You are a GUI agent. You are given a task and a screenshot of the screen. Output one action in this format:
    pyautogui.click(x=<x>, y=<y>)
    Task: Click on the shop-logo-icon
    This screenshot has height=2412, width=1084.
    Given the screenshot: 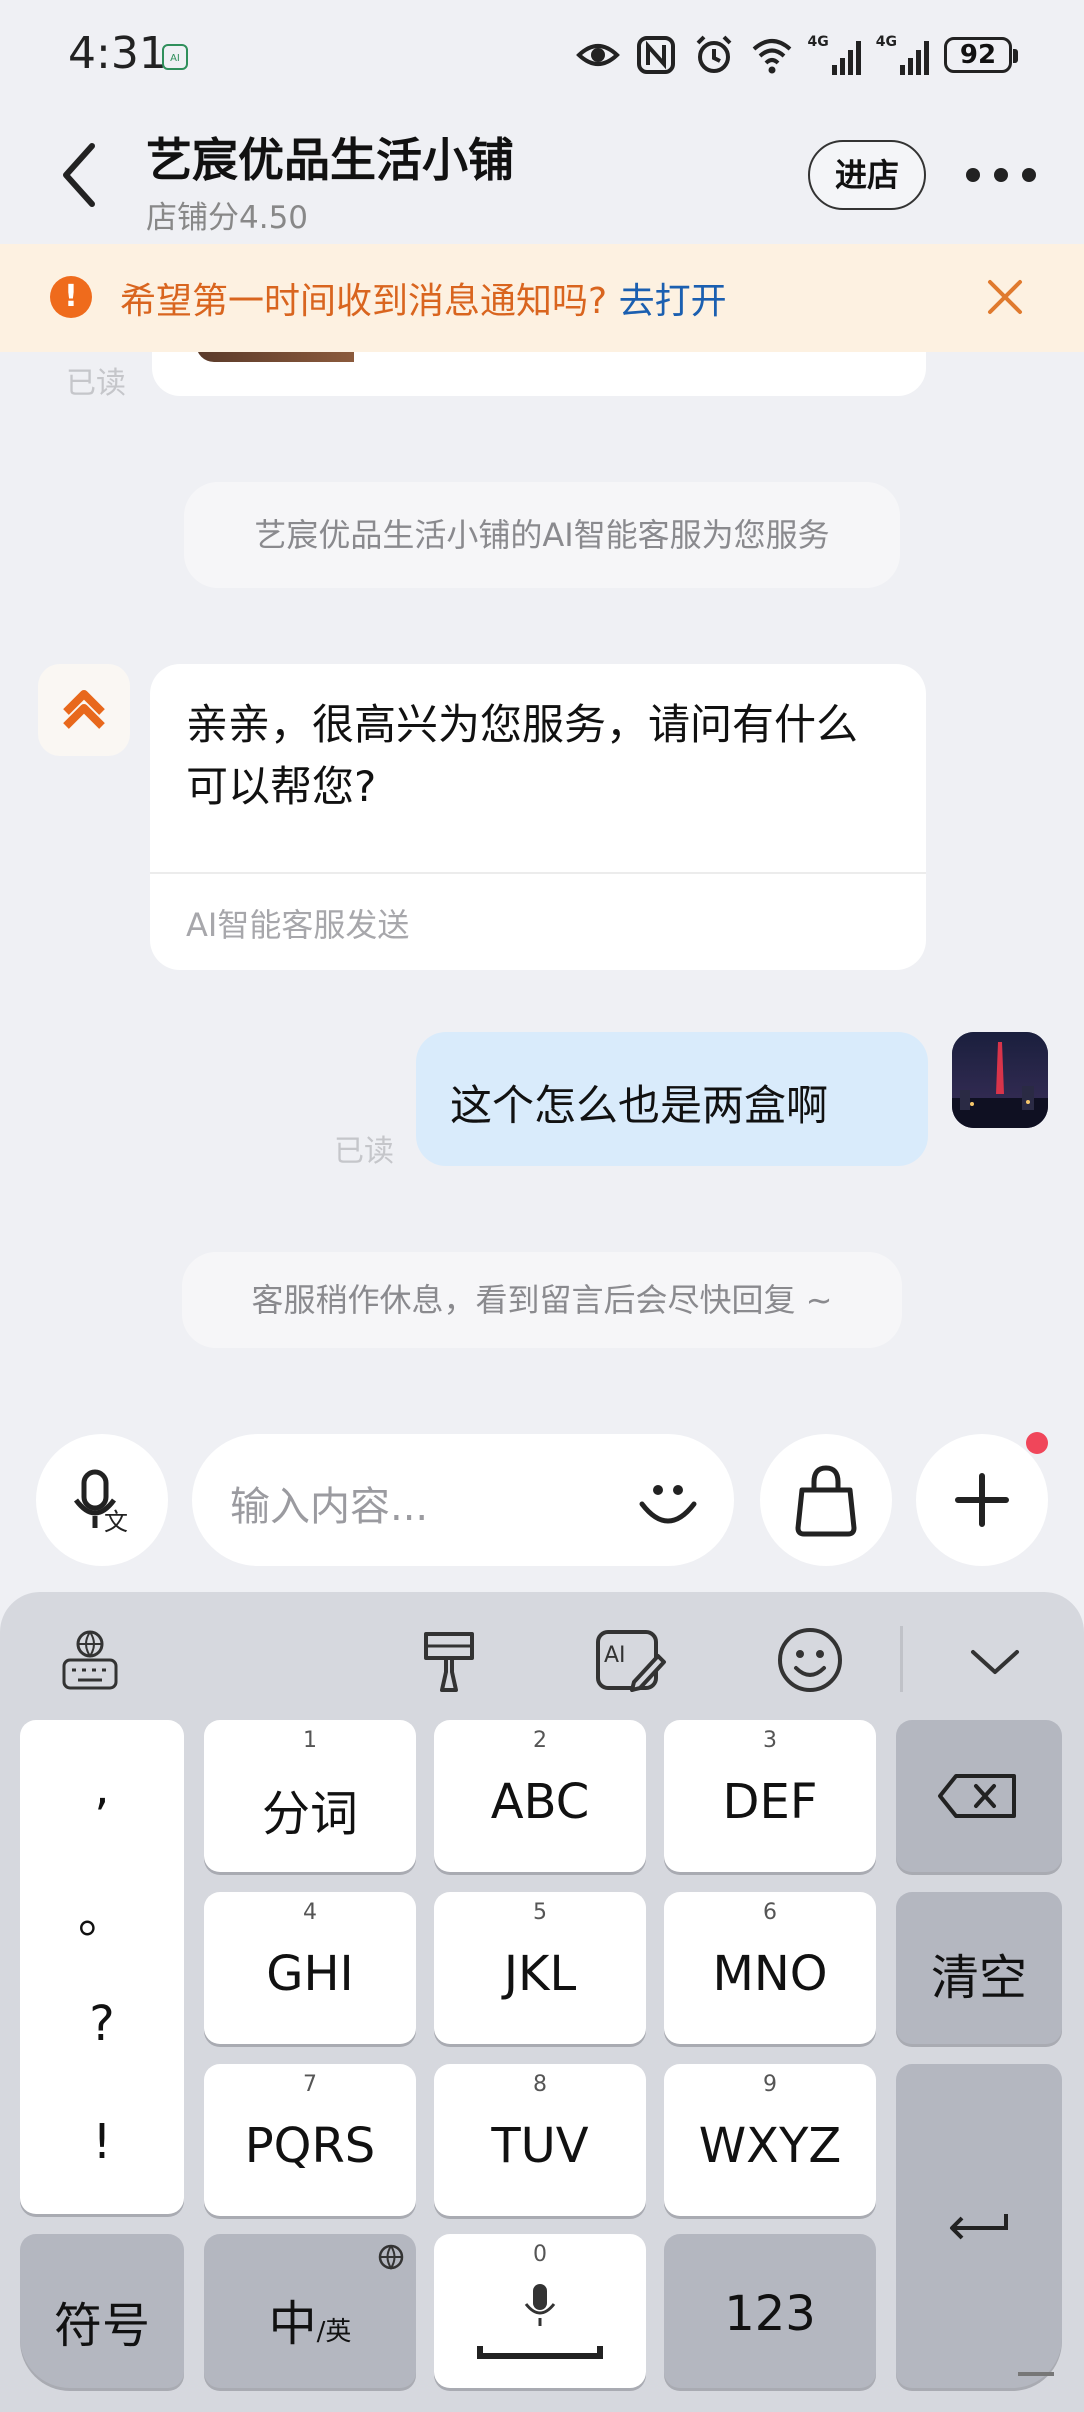 What is the action you would take?
    pyautogui.click(x=84, y=709)
    